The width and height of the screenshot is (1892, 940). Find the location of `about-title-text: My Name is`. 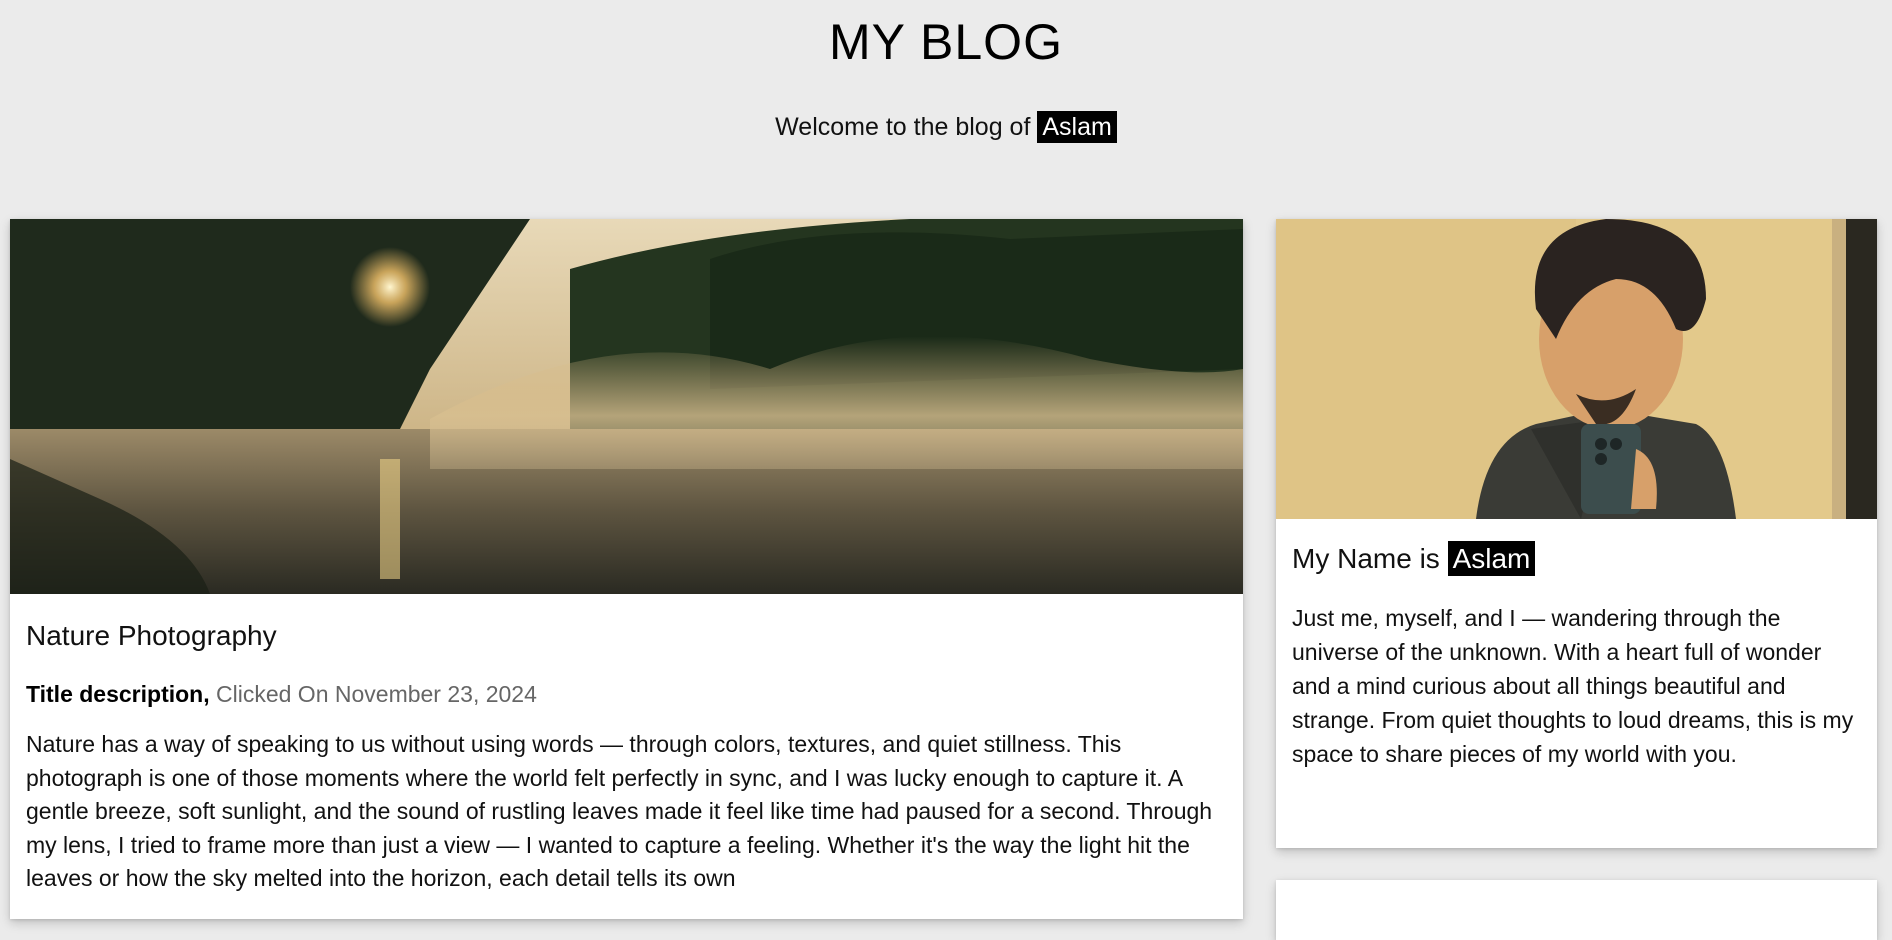

about-title-text: My Name is is located at coordinates (1366, 558).